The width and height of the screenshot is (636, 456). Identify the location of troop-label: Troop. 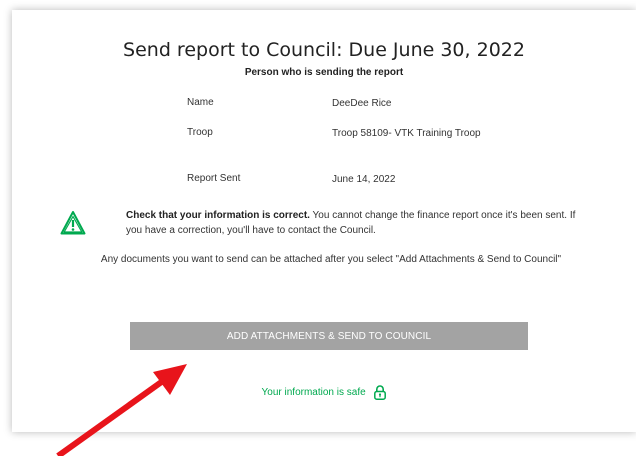
(200, 132).